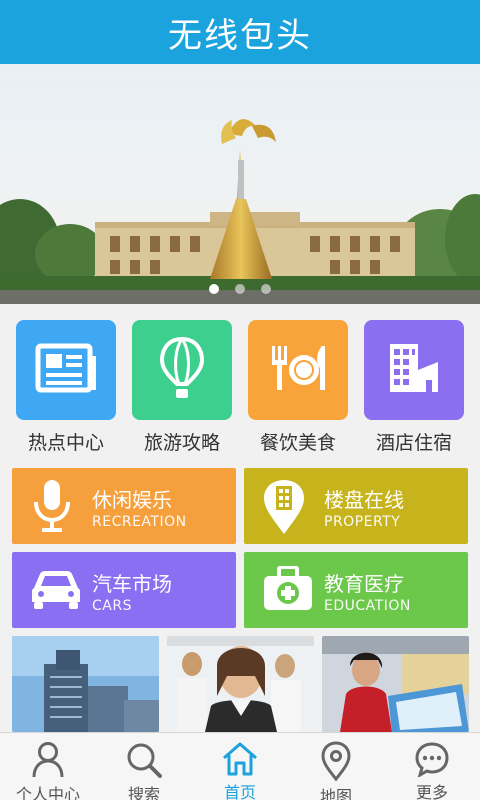 The height and width of the screenshot is (800, 480). I want to click on photo-touchscreen-kiosk, so click(395, 684).